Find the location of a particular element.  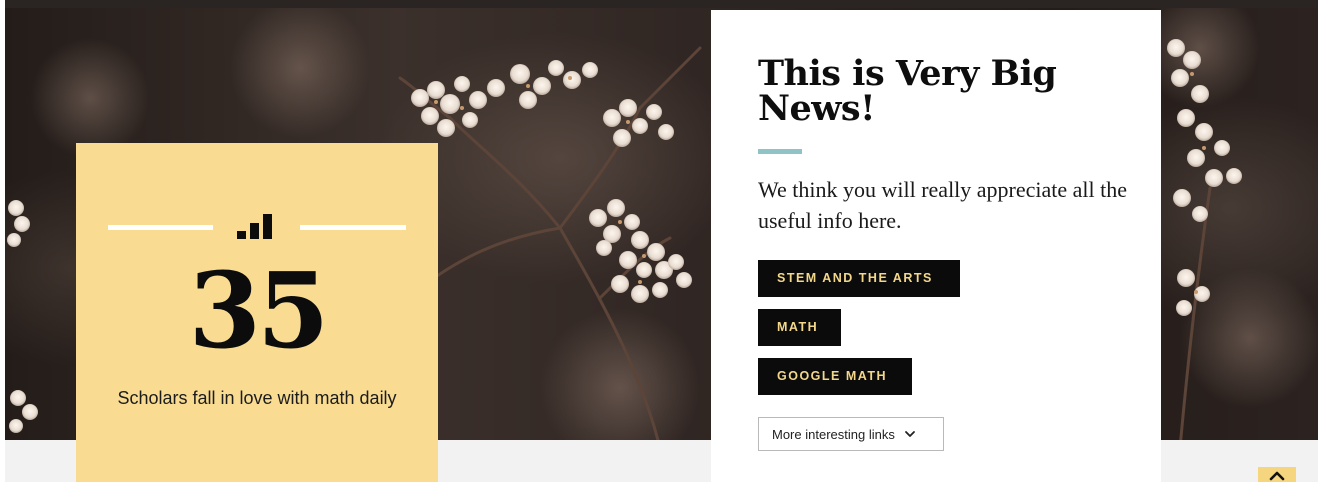

stat-caption: Scholars fall in love with math daily is located at coordinates (257, 398).